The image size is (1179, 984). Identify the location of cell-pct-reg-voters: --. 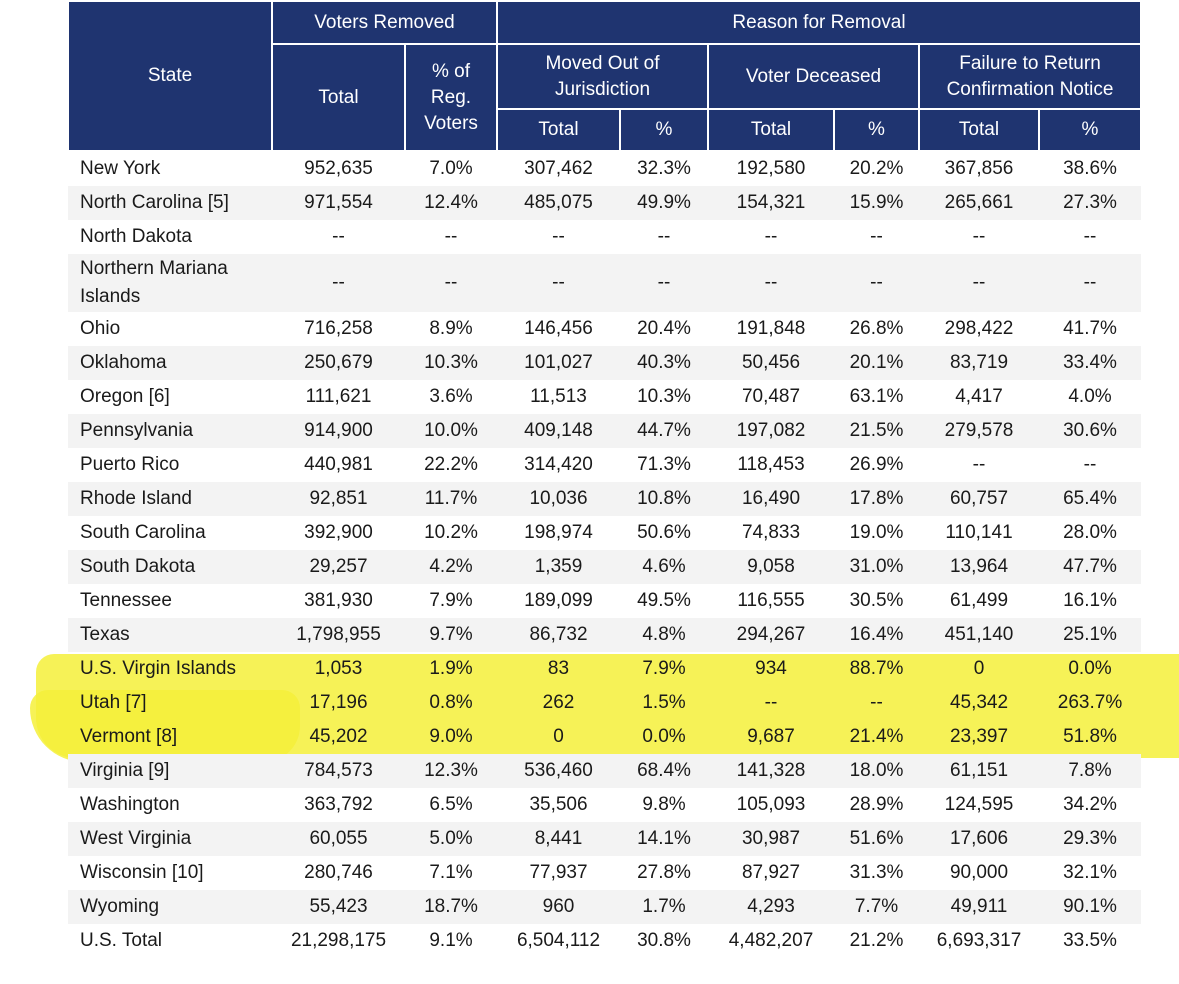
(451, 236).